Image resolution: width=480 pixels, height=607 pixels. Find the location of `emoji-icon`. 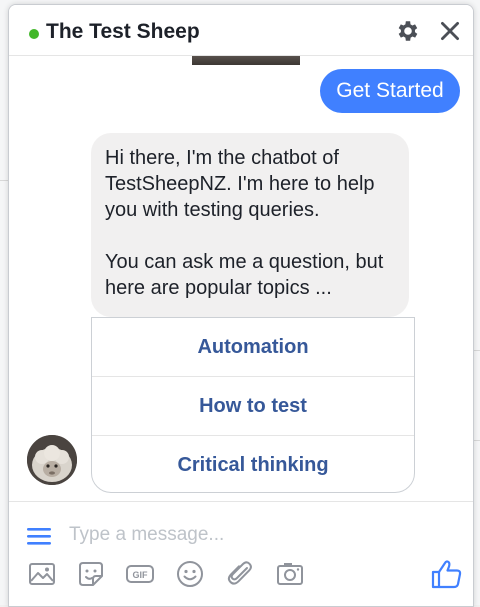

emoji-icon is located at coordinates (190, 574).